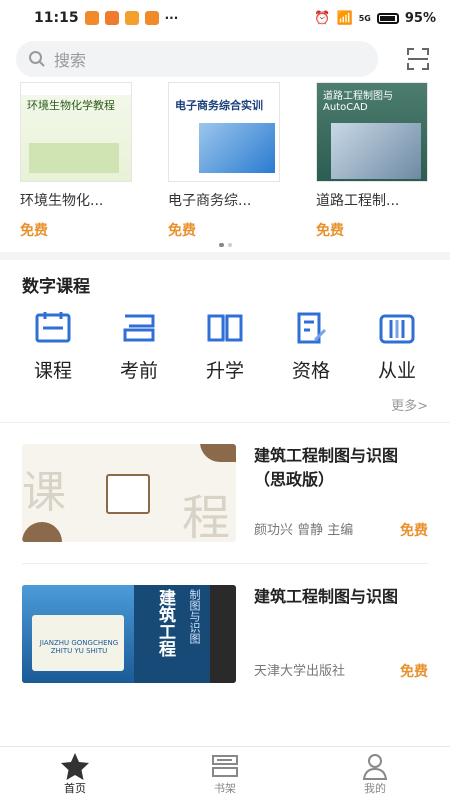 This screenshot has width=450, height=800. I want to click on tab-profile: 我的, so click(375, 773).